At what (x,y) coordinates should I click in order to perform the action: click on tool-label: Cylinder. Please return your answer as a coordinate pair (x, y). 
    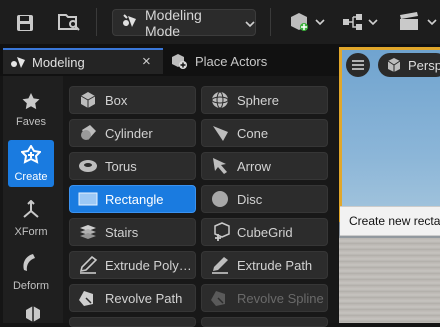
    Looking at the image, I should click on (129, 133).